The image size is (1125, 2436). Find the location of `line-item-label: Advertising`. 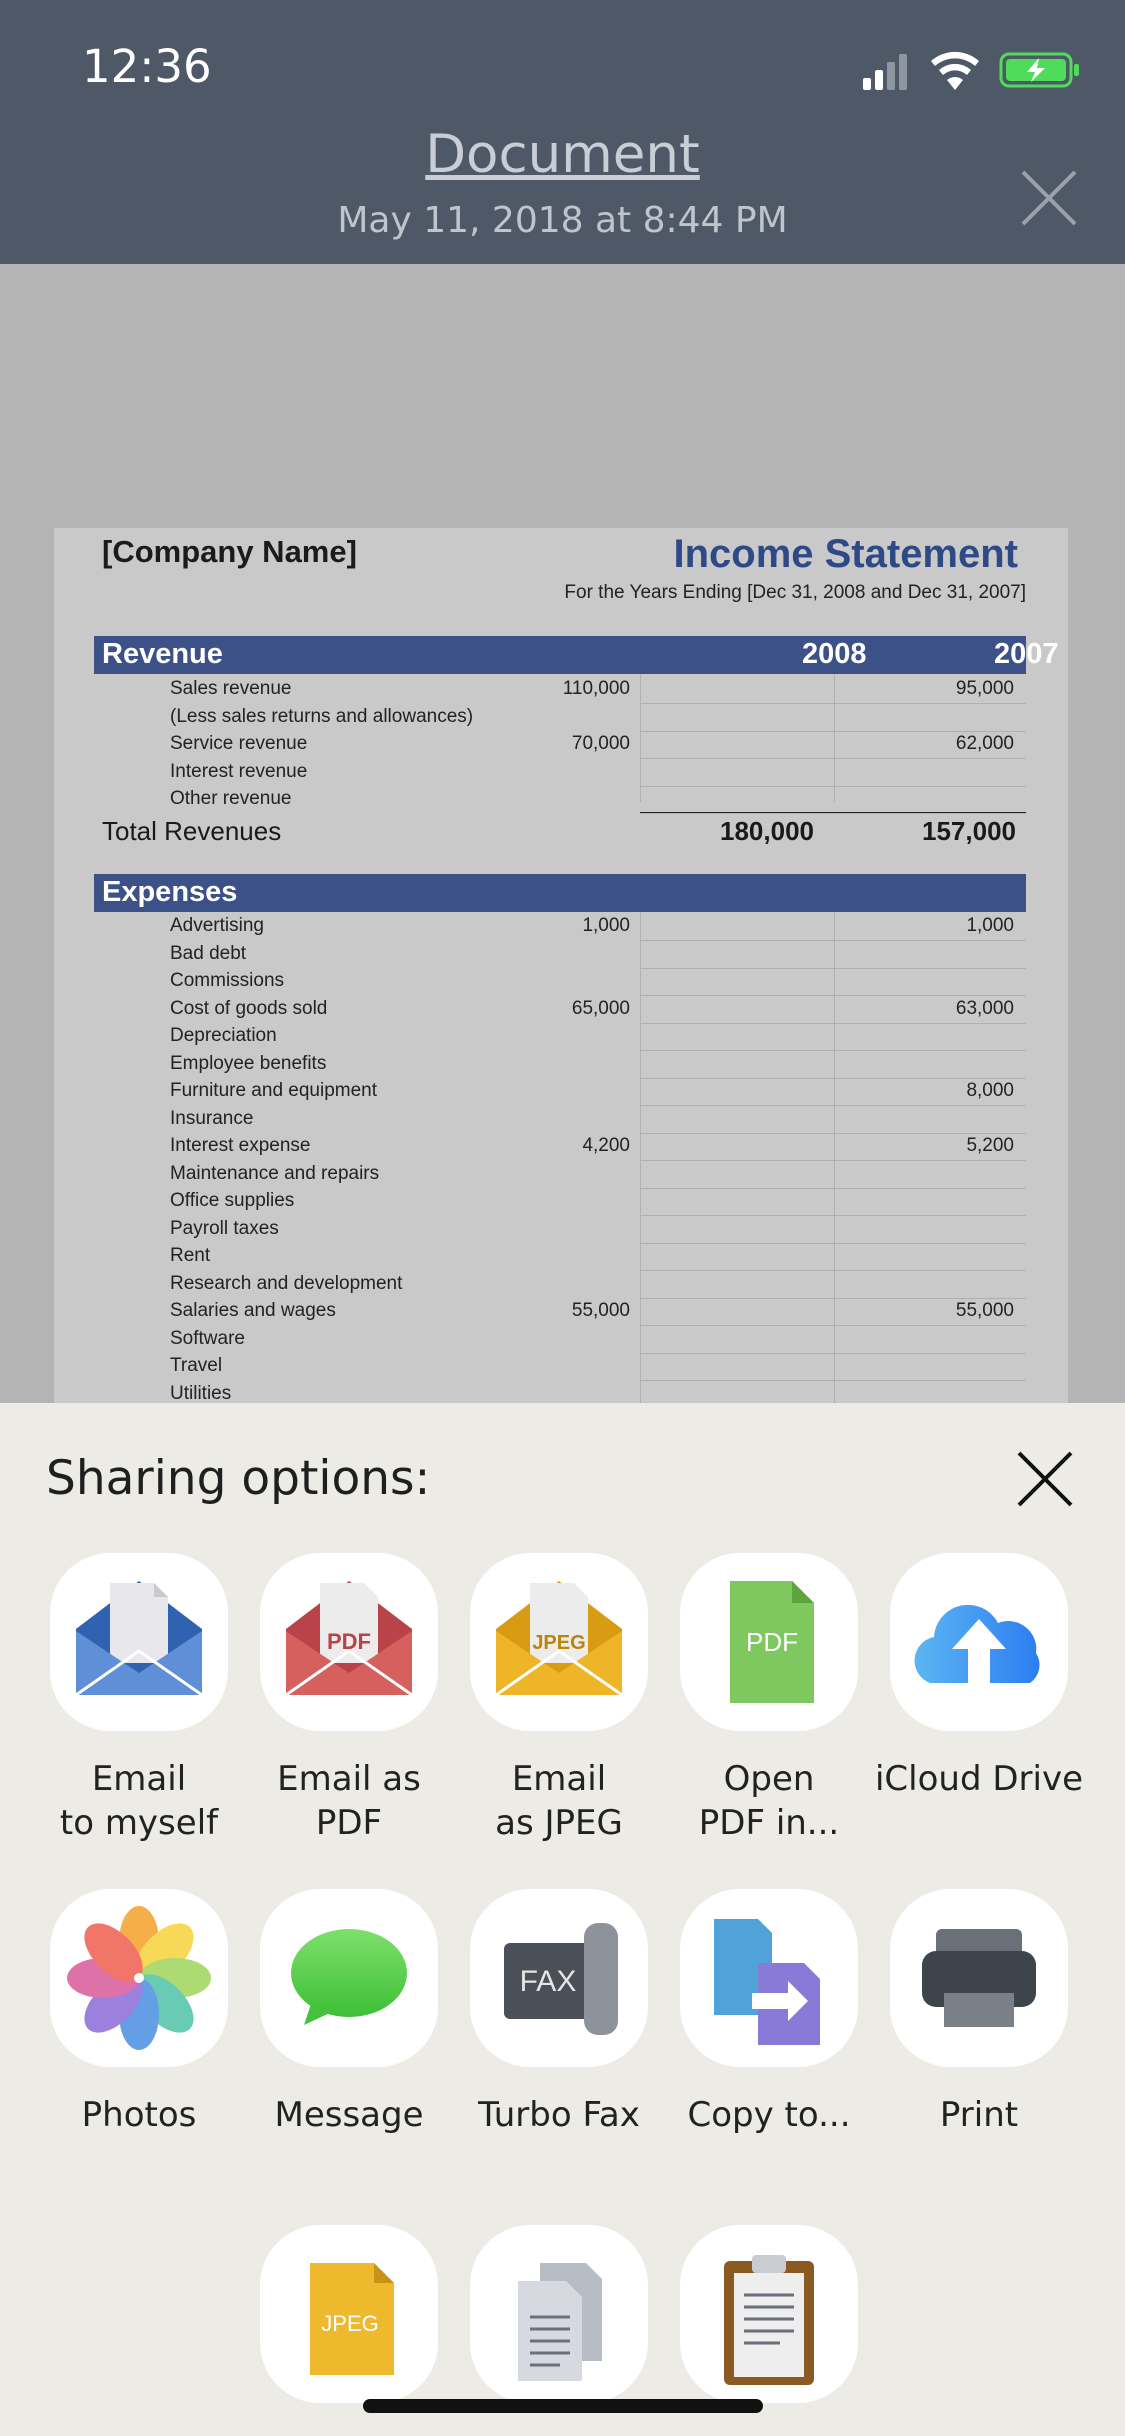

line-item-label: Advertising is located at coordinates (217, 925).